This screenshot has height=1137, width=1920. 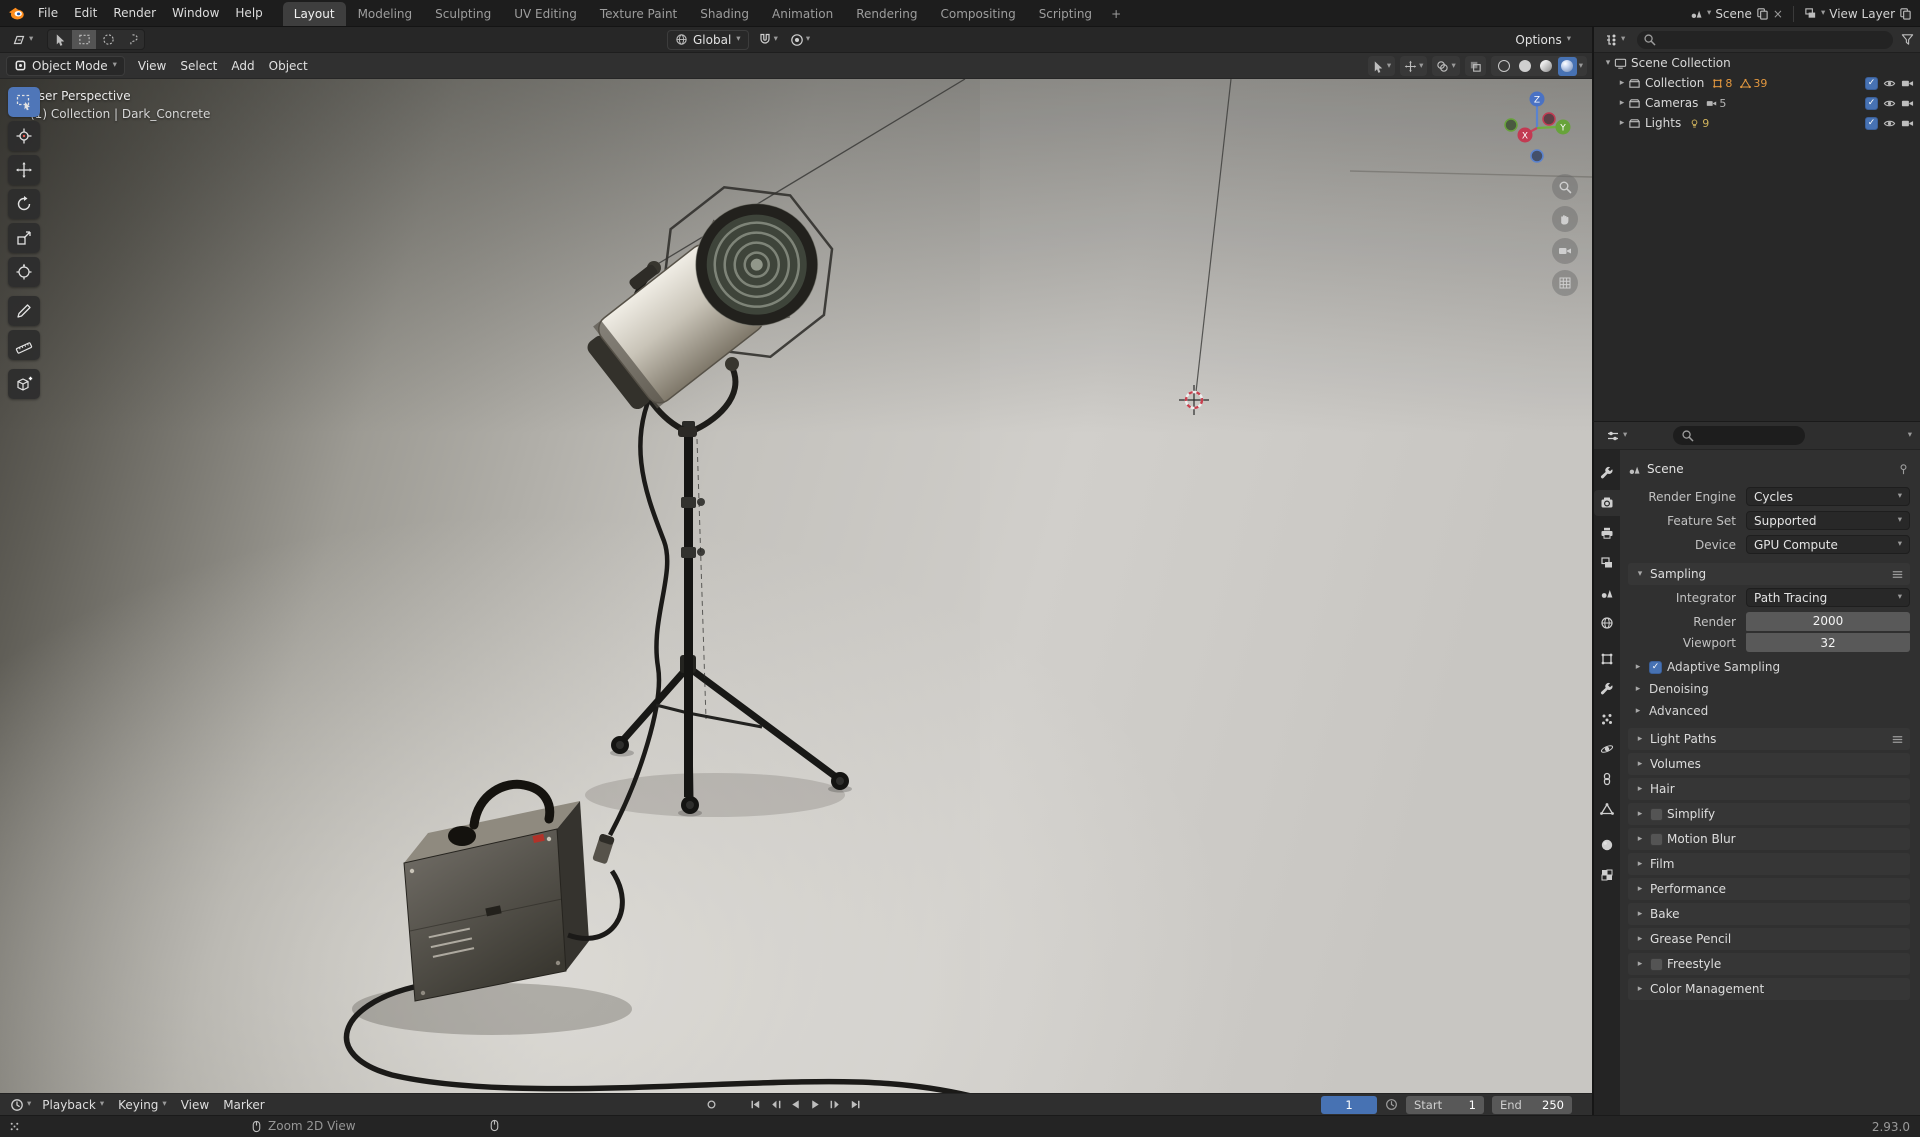 I want to click on tab-texture, so click(x=1607, y=875).